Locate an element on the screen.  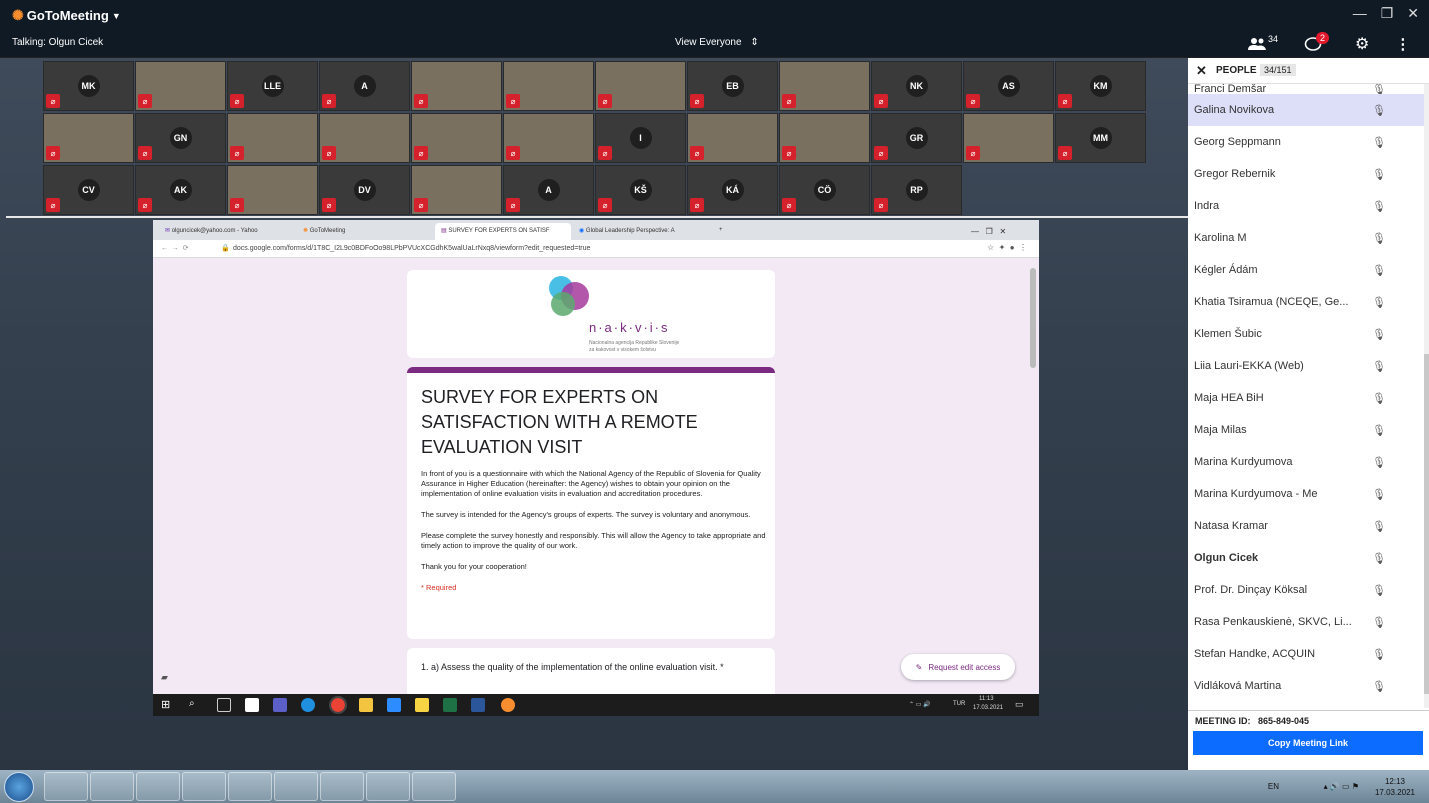
participant-row: Rasa Penkauskienė, SKVC, Li... 🎙 is located at coordinates (1306, 622).